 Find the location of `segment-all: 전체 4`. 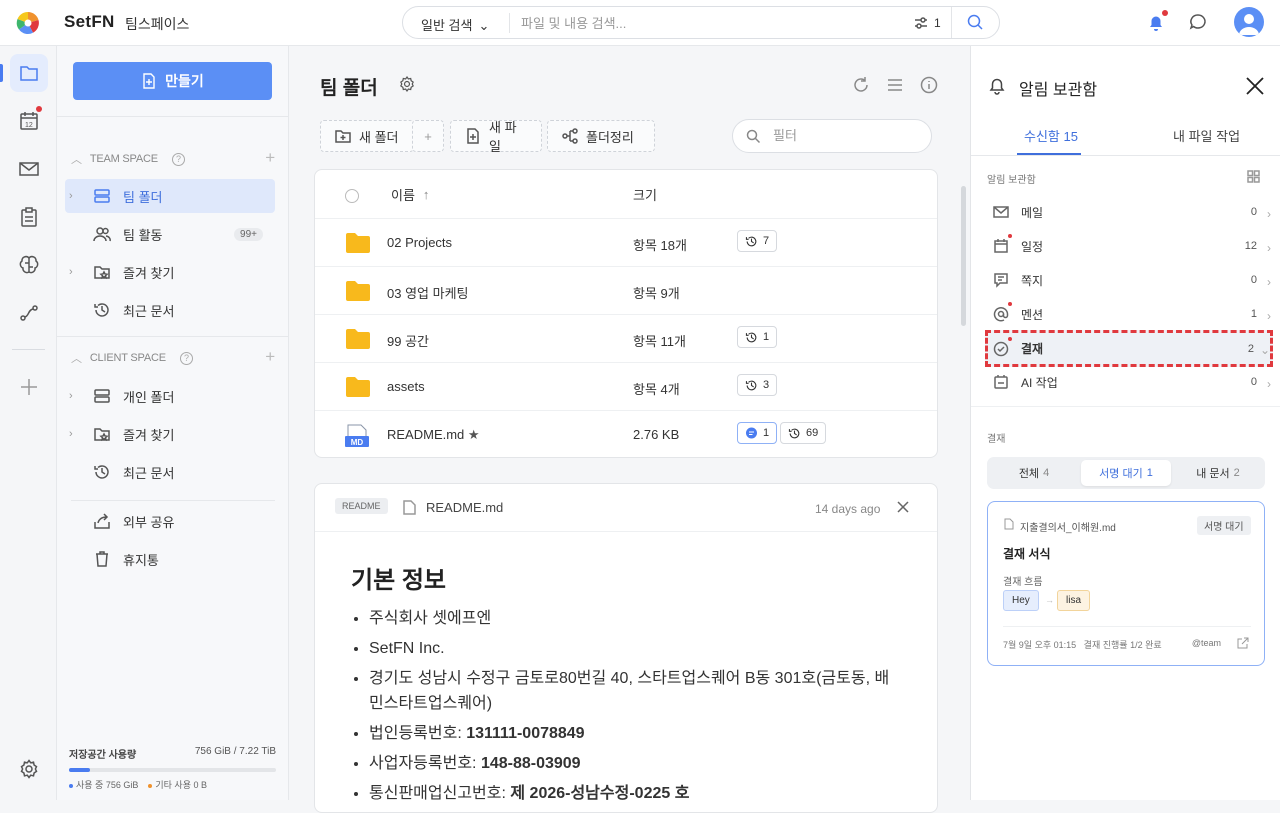

segment-all: 전체 4 is located at coordinates (1034, 473).